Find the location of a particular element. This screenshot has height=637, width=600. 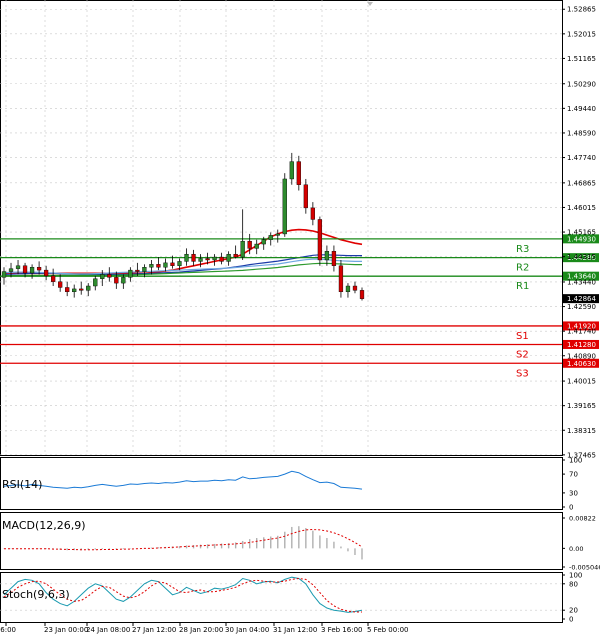

price-tick-label: 1.45165 is located at coordinates (581, 233).